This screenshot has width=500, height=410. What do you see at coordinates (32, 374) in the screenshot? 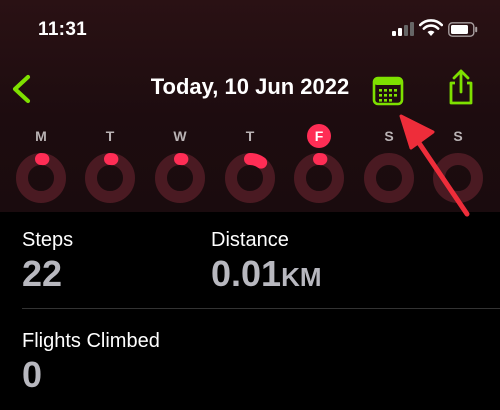
I see `flights-climbed-value: 0` at bounding box center [32, 374].